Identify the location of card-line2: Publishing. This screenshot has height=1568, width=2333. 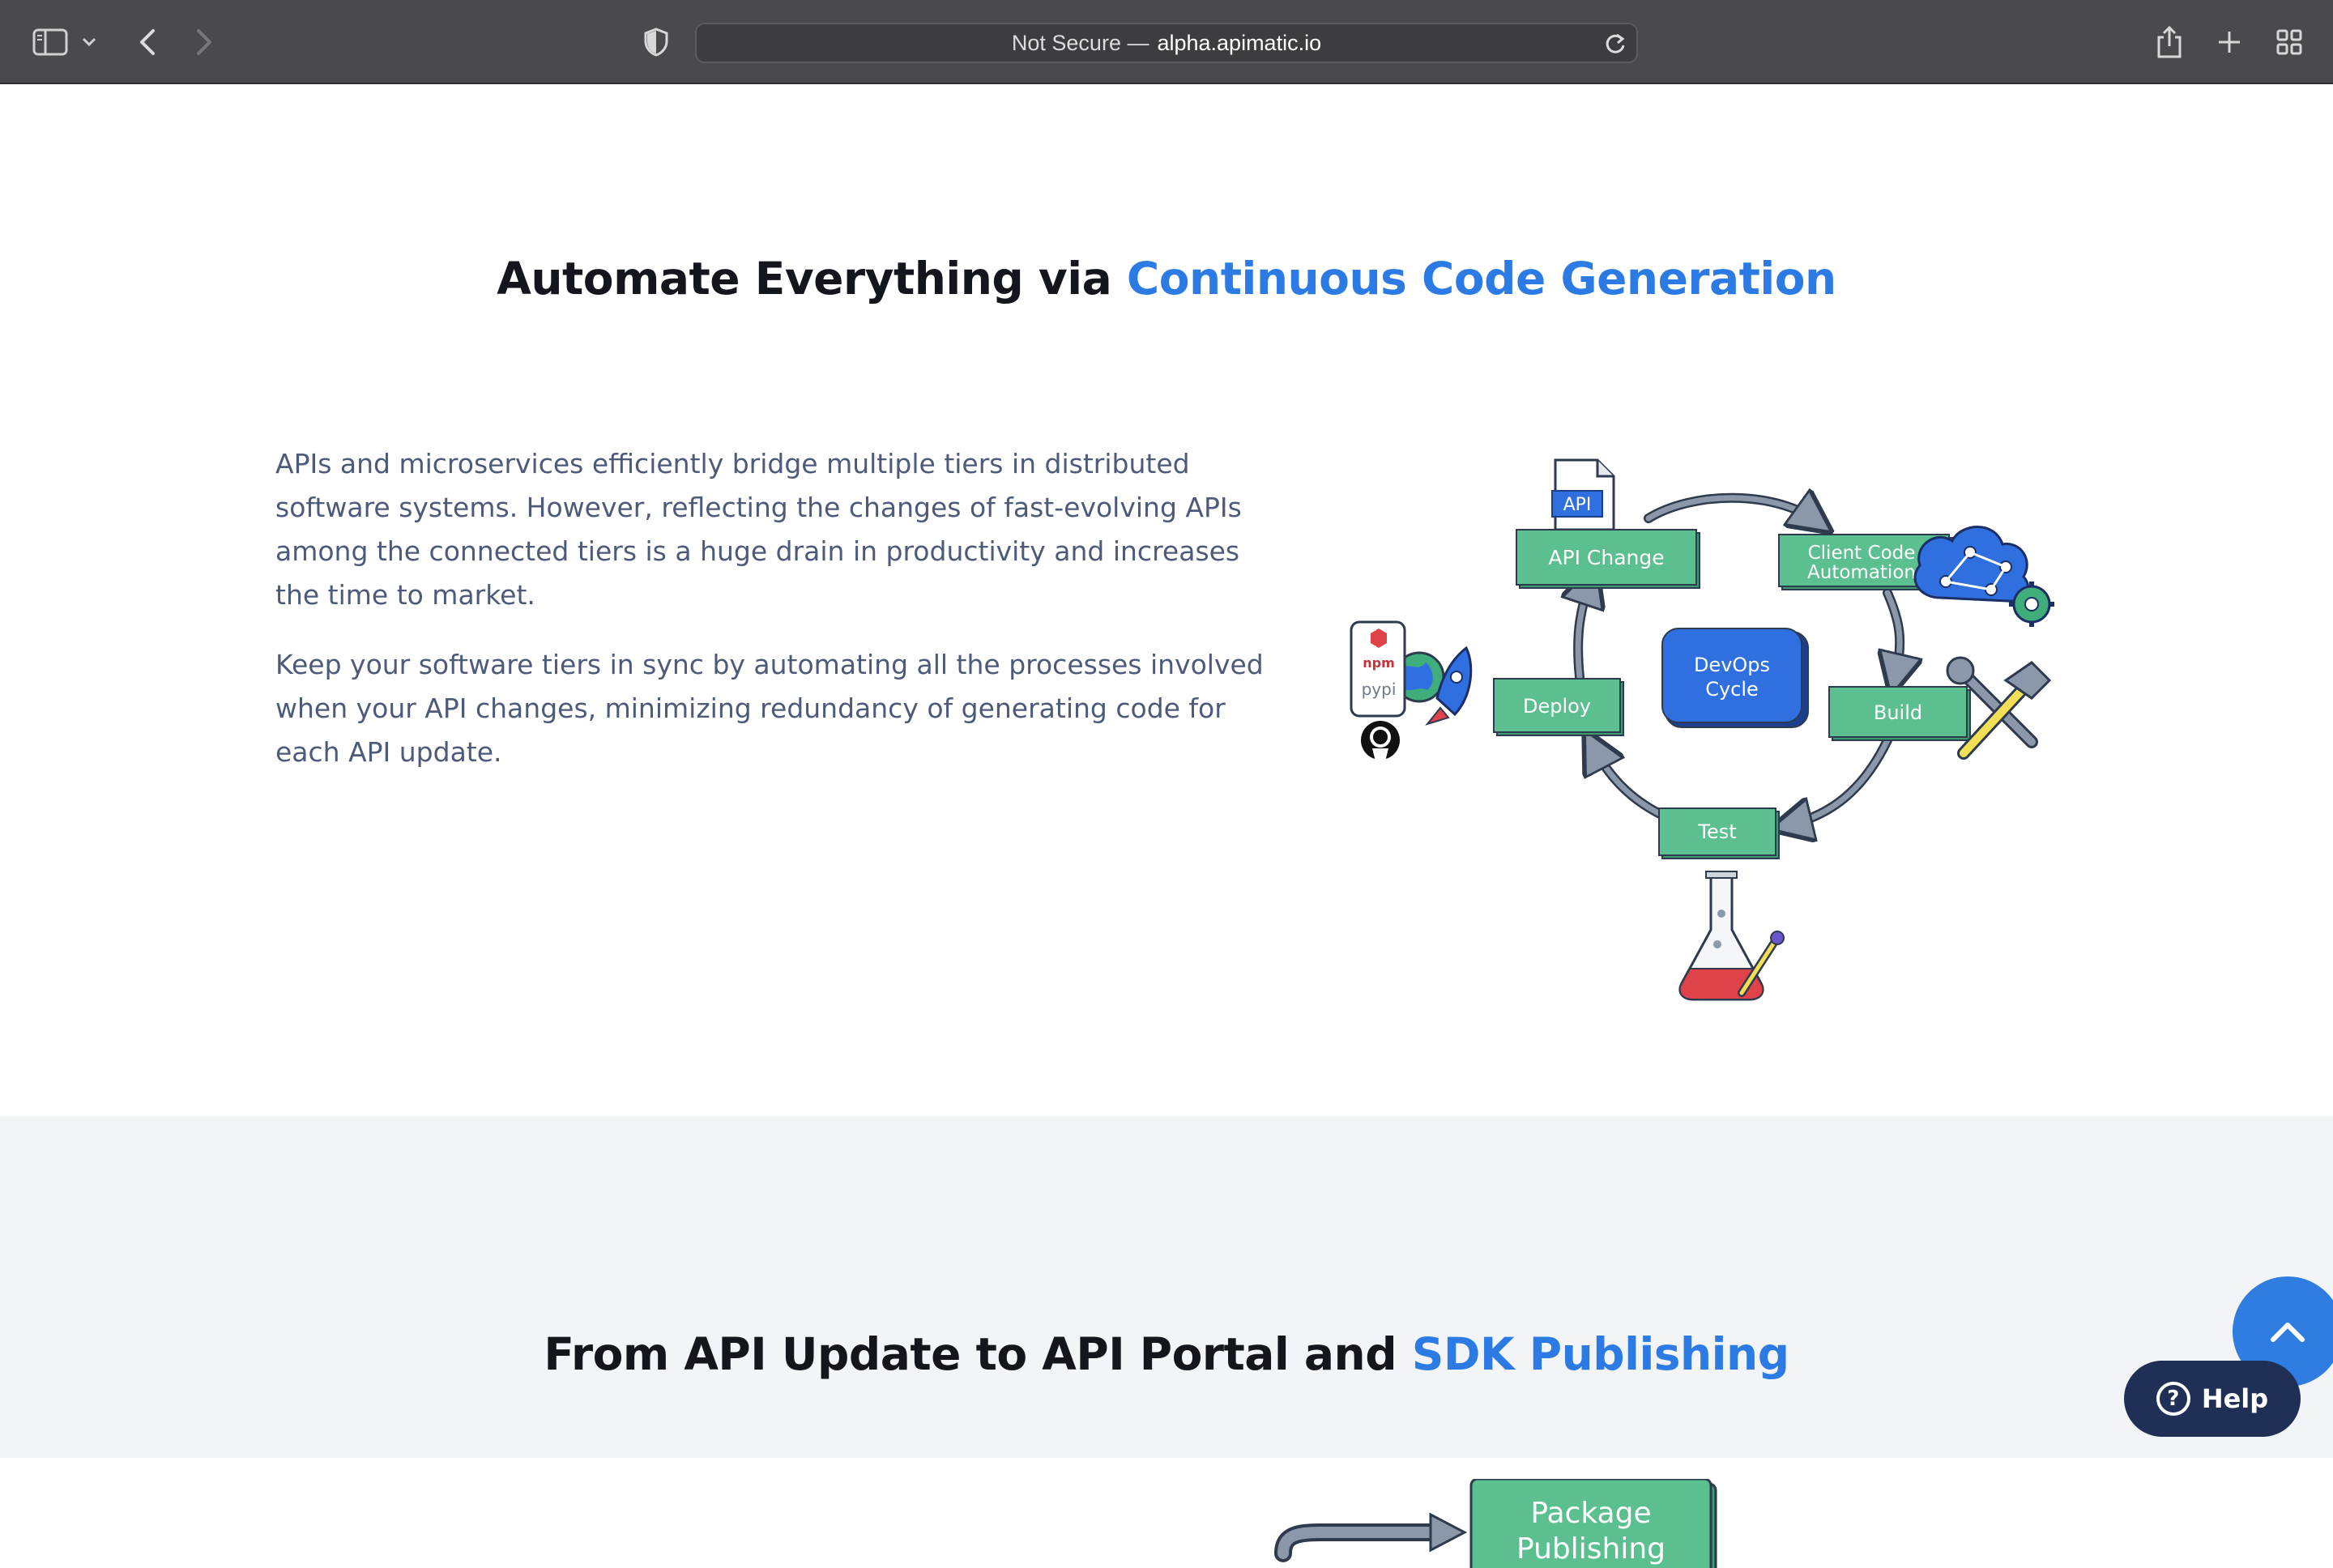
(1591, 1549).